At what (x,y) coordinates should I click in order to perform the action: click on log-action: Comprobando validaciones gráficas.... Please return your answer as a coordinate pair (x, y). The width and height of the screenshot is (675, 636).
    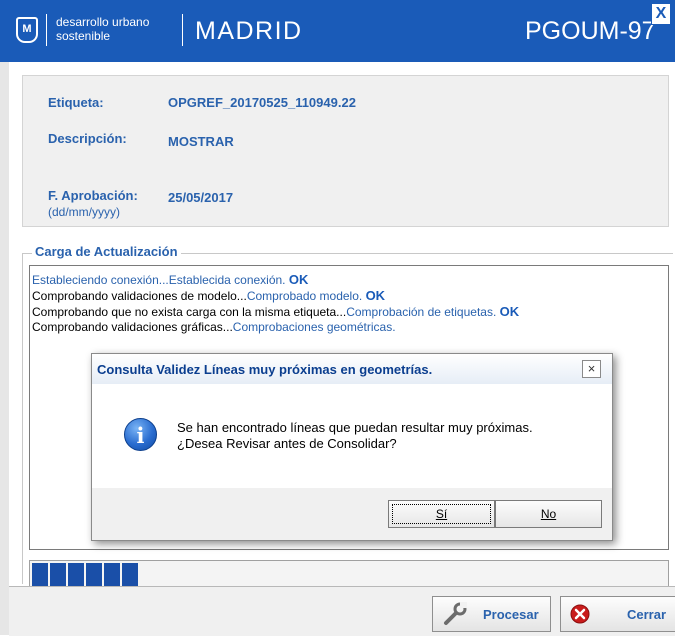
    Looking at the image, I should click on (132, 327).